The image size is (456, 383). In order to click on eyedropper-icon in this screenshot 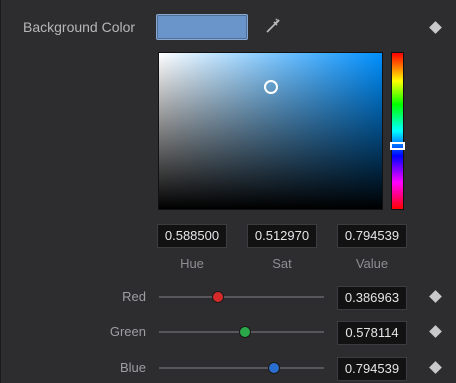, I will do `click(273, 26)`.